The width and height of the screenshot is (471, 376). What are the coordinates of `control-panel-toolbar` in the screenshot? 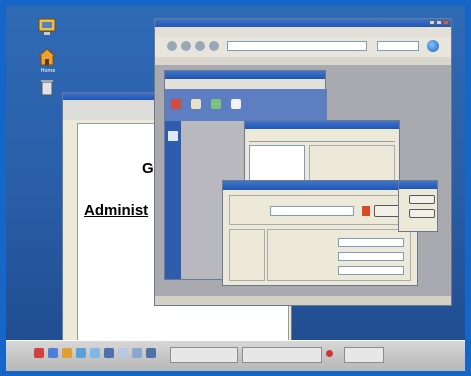 It's located at (245, 84).